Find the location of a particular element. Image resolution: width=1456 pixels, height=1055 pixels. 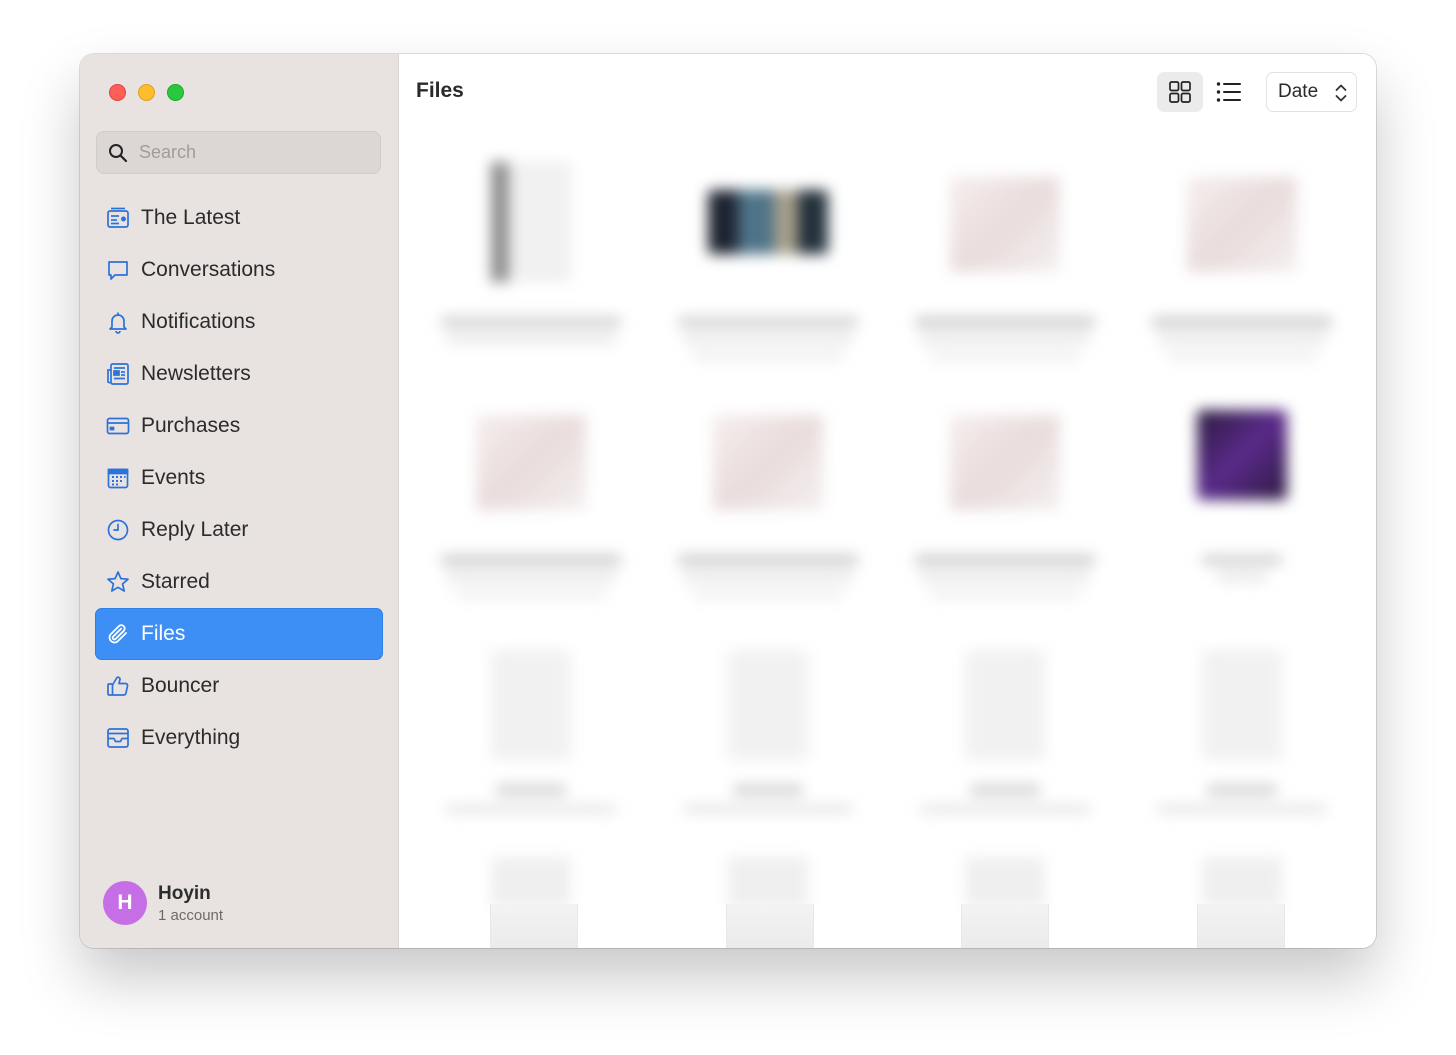

chat-bubble-icon is located at coordinates (118, 270).